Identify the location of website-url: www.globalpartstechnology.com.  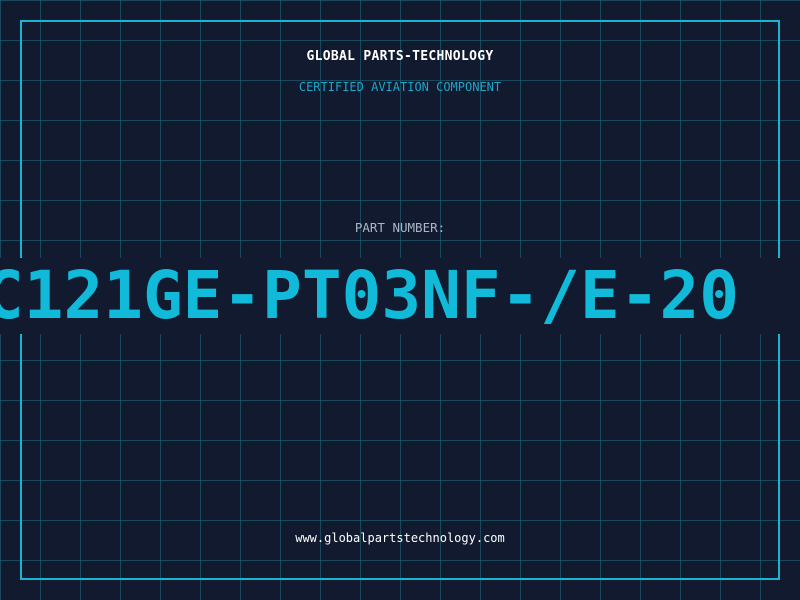
(400, 538).